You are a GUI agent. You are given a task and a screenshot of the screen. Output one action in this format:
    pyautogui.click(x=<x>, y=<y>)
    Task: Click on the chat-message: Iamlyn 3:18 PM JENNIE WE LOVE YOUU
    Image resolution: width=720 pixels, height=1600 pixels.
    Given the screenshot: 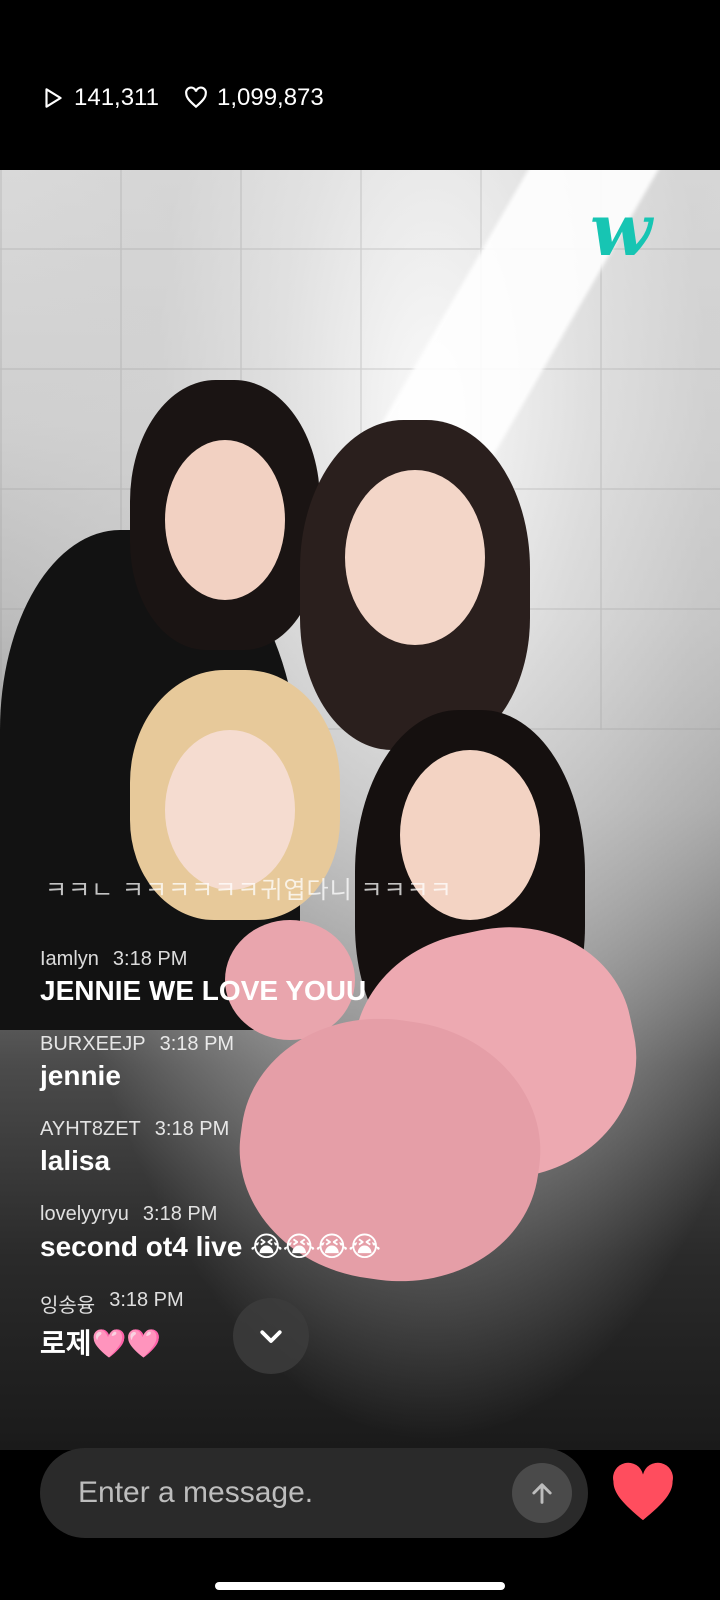 What is the action you would take?
    pyautogui.click(x=320, y=977)
    